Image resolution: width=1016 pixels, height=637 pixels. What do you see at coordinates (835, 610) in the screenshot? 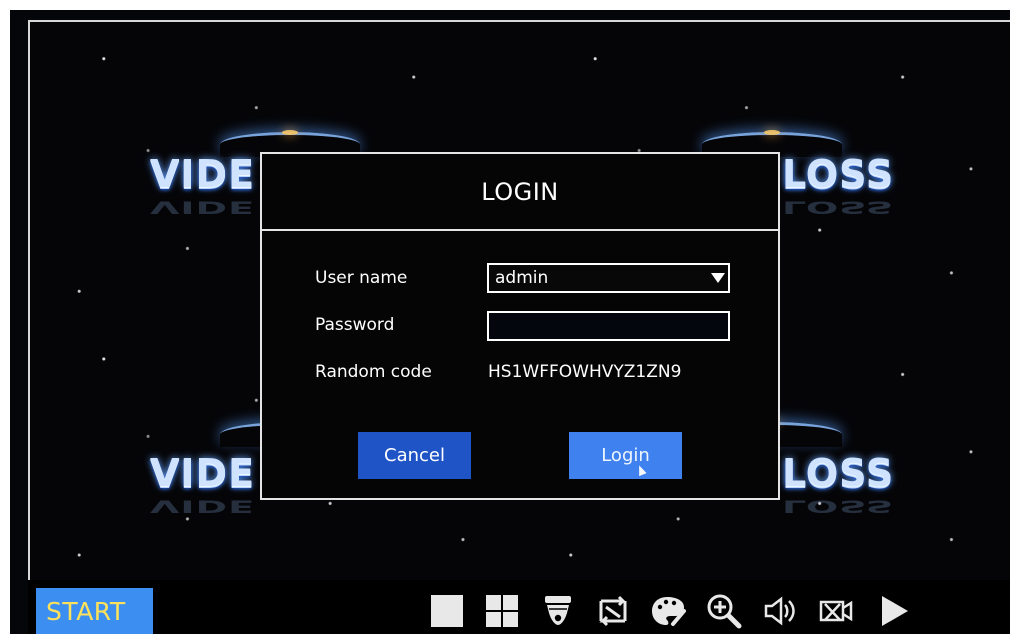
I see `camera-off-icon` at bounding box center [835, 610].